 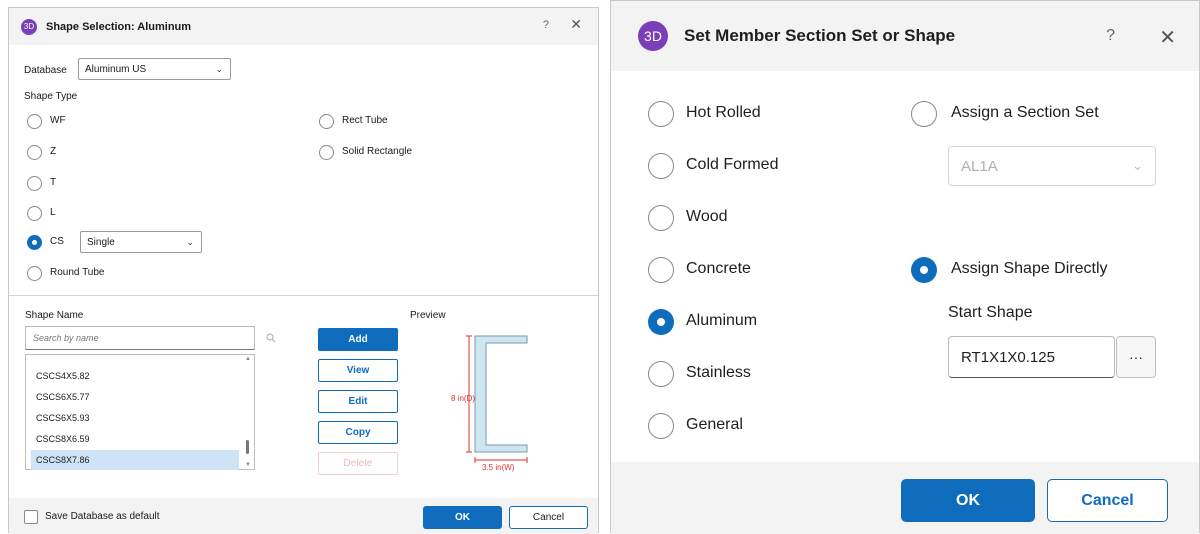 What do you see at coordinates (1136, 357) in the screenshot?
I see `browse-shape-button: ···` at bounding box center [1136, 357].